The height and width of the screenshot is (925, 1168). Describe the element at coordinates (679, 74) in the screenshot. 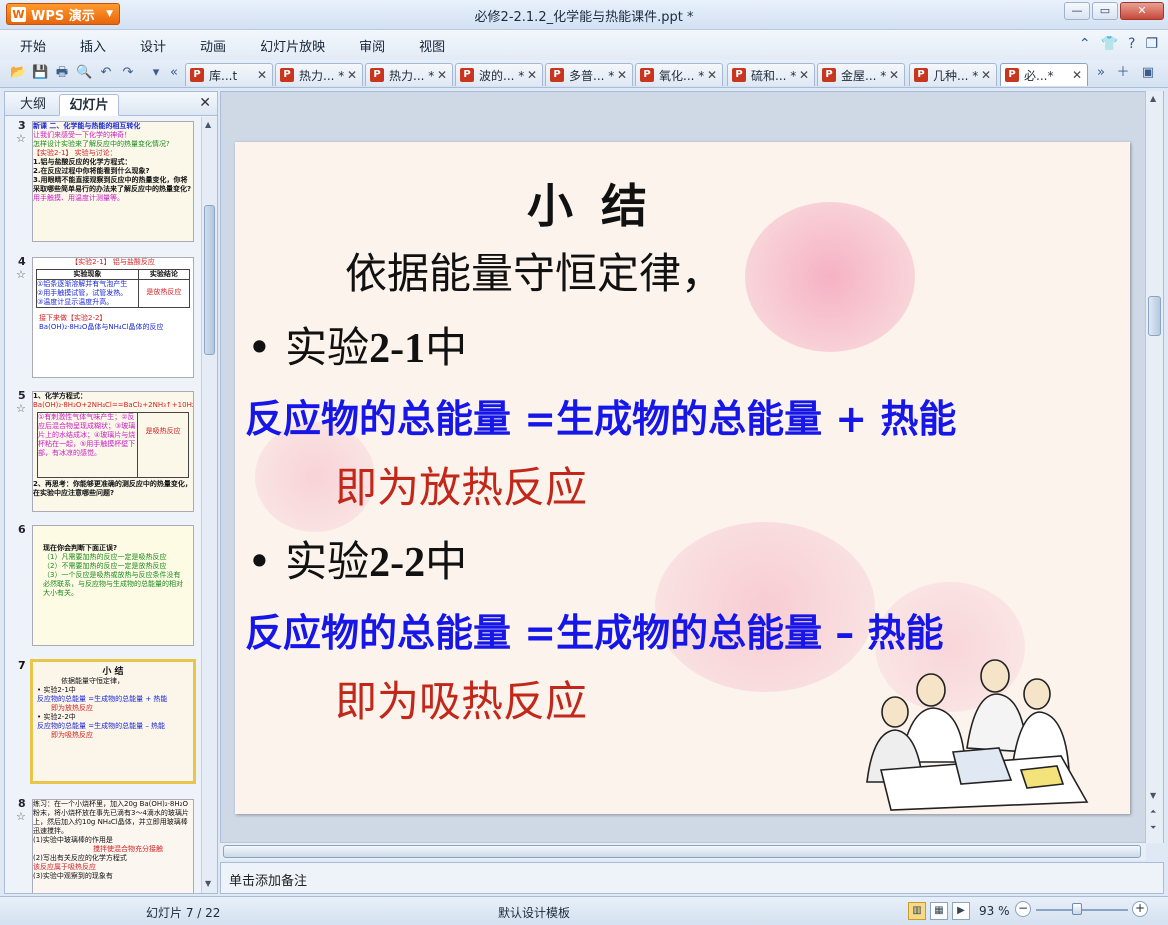

I see `doc-tab: P 氧化... * ✕` at that location.